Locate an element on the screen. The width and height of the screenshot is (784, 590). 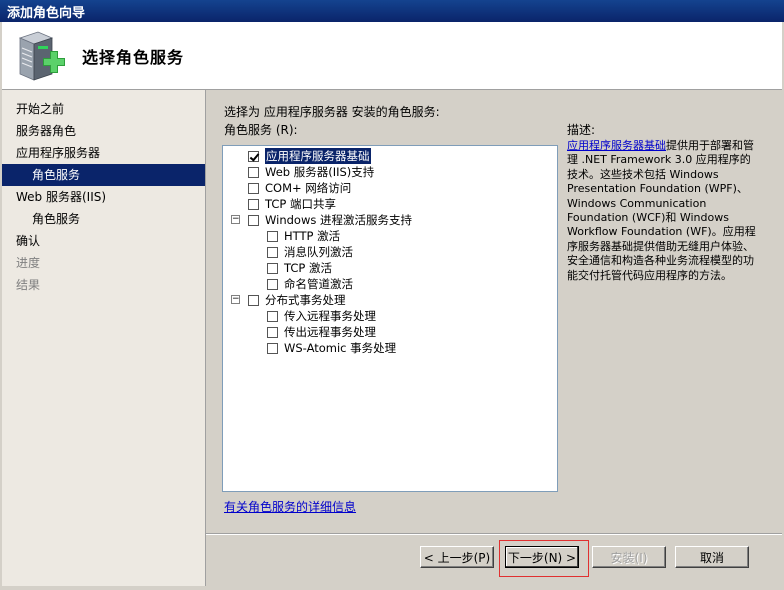
divider is located at coordinates (494, 534).